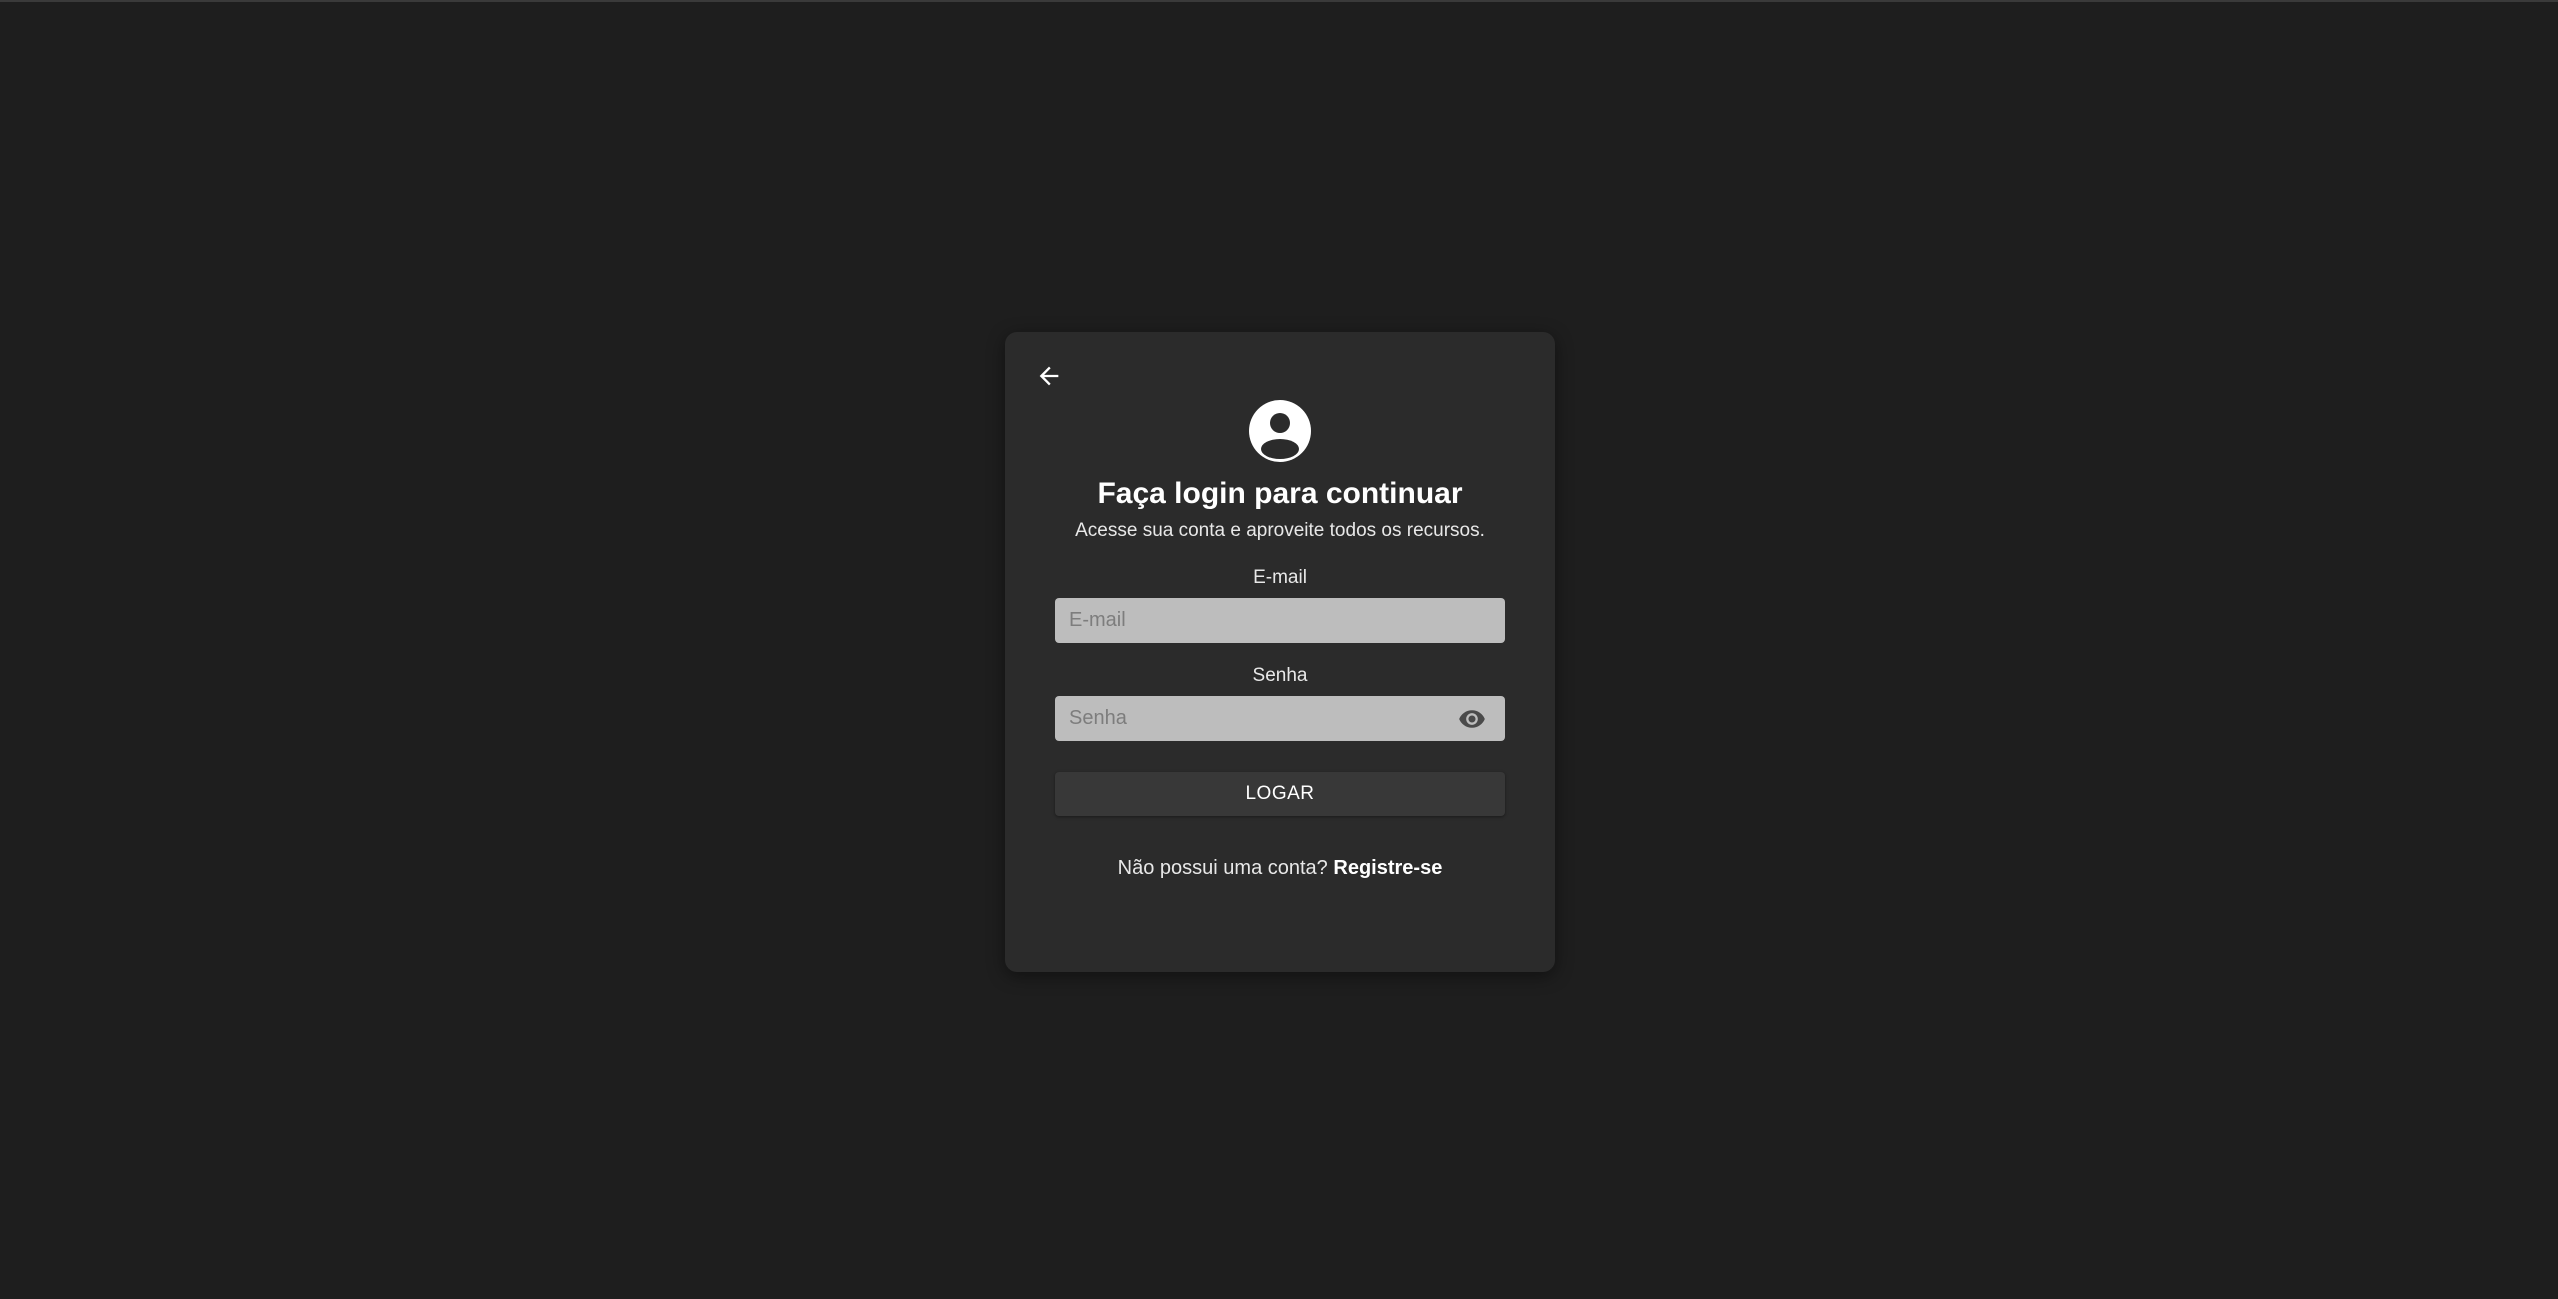  I want to click on login-button: LOGAR, so click(1280, 794).